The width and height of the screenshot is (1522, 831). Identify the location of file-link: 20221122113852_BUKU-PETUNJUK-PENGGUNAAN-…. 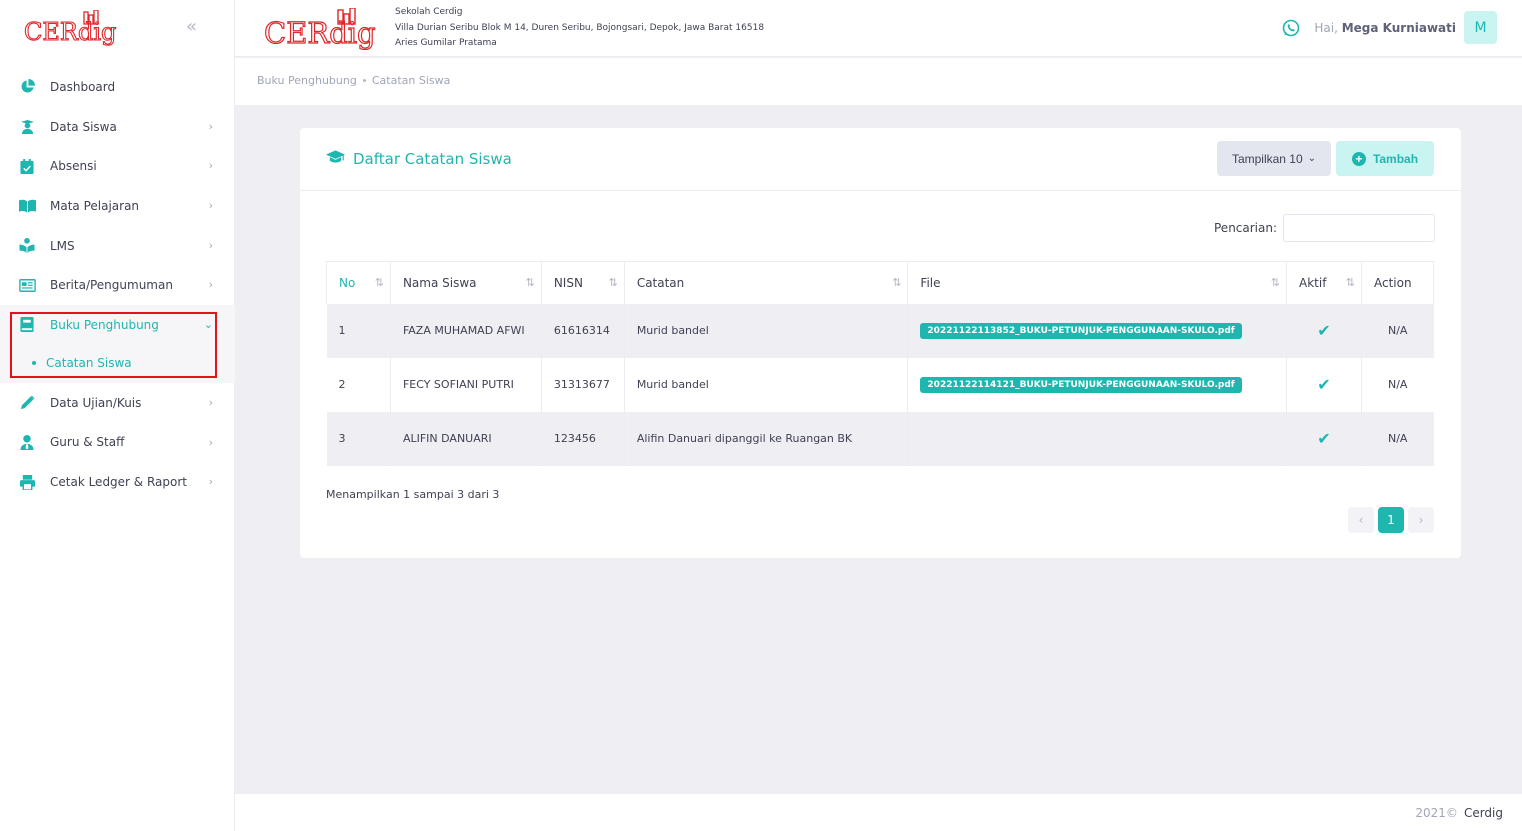
(1081, 330).